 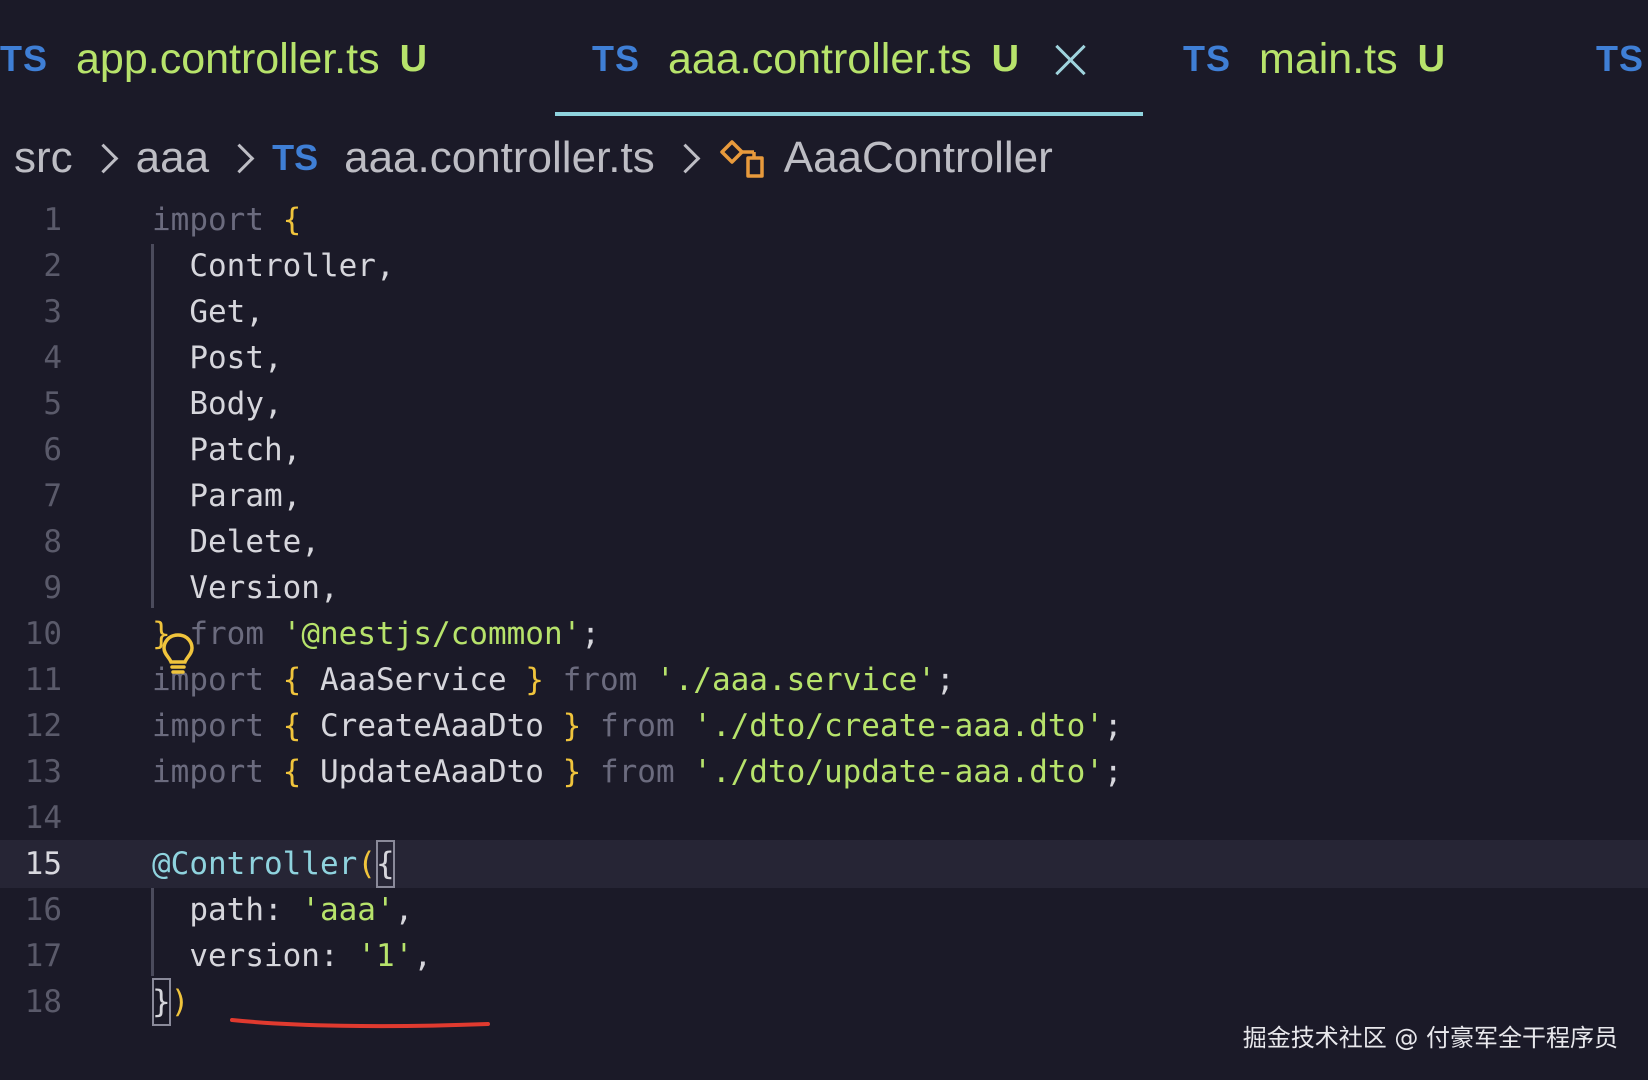 What do you see at coordinates (422, 956) in the screenshot?
I see `code-token: ,` at bounding box center [422, 956].